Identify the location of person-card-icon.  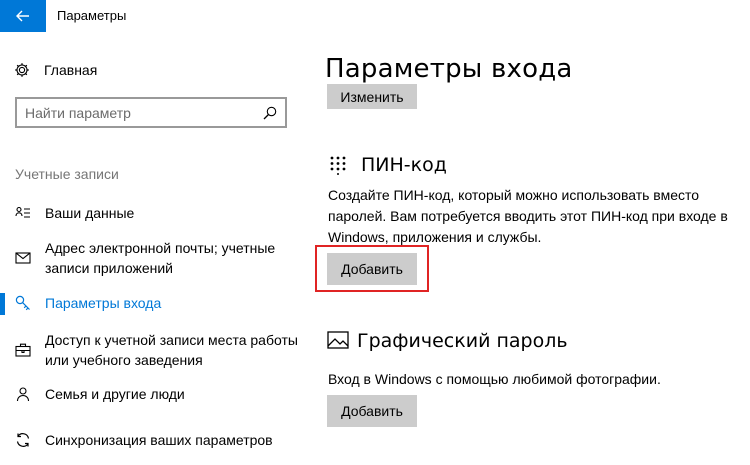
(23, 213).